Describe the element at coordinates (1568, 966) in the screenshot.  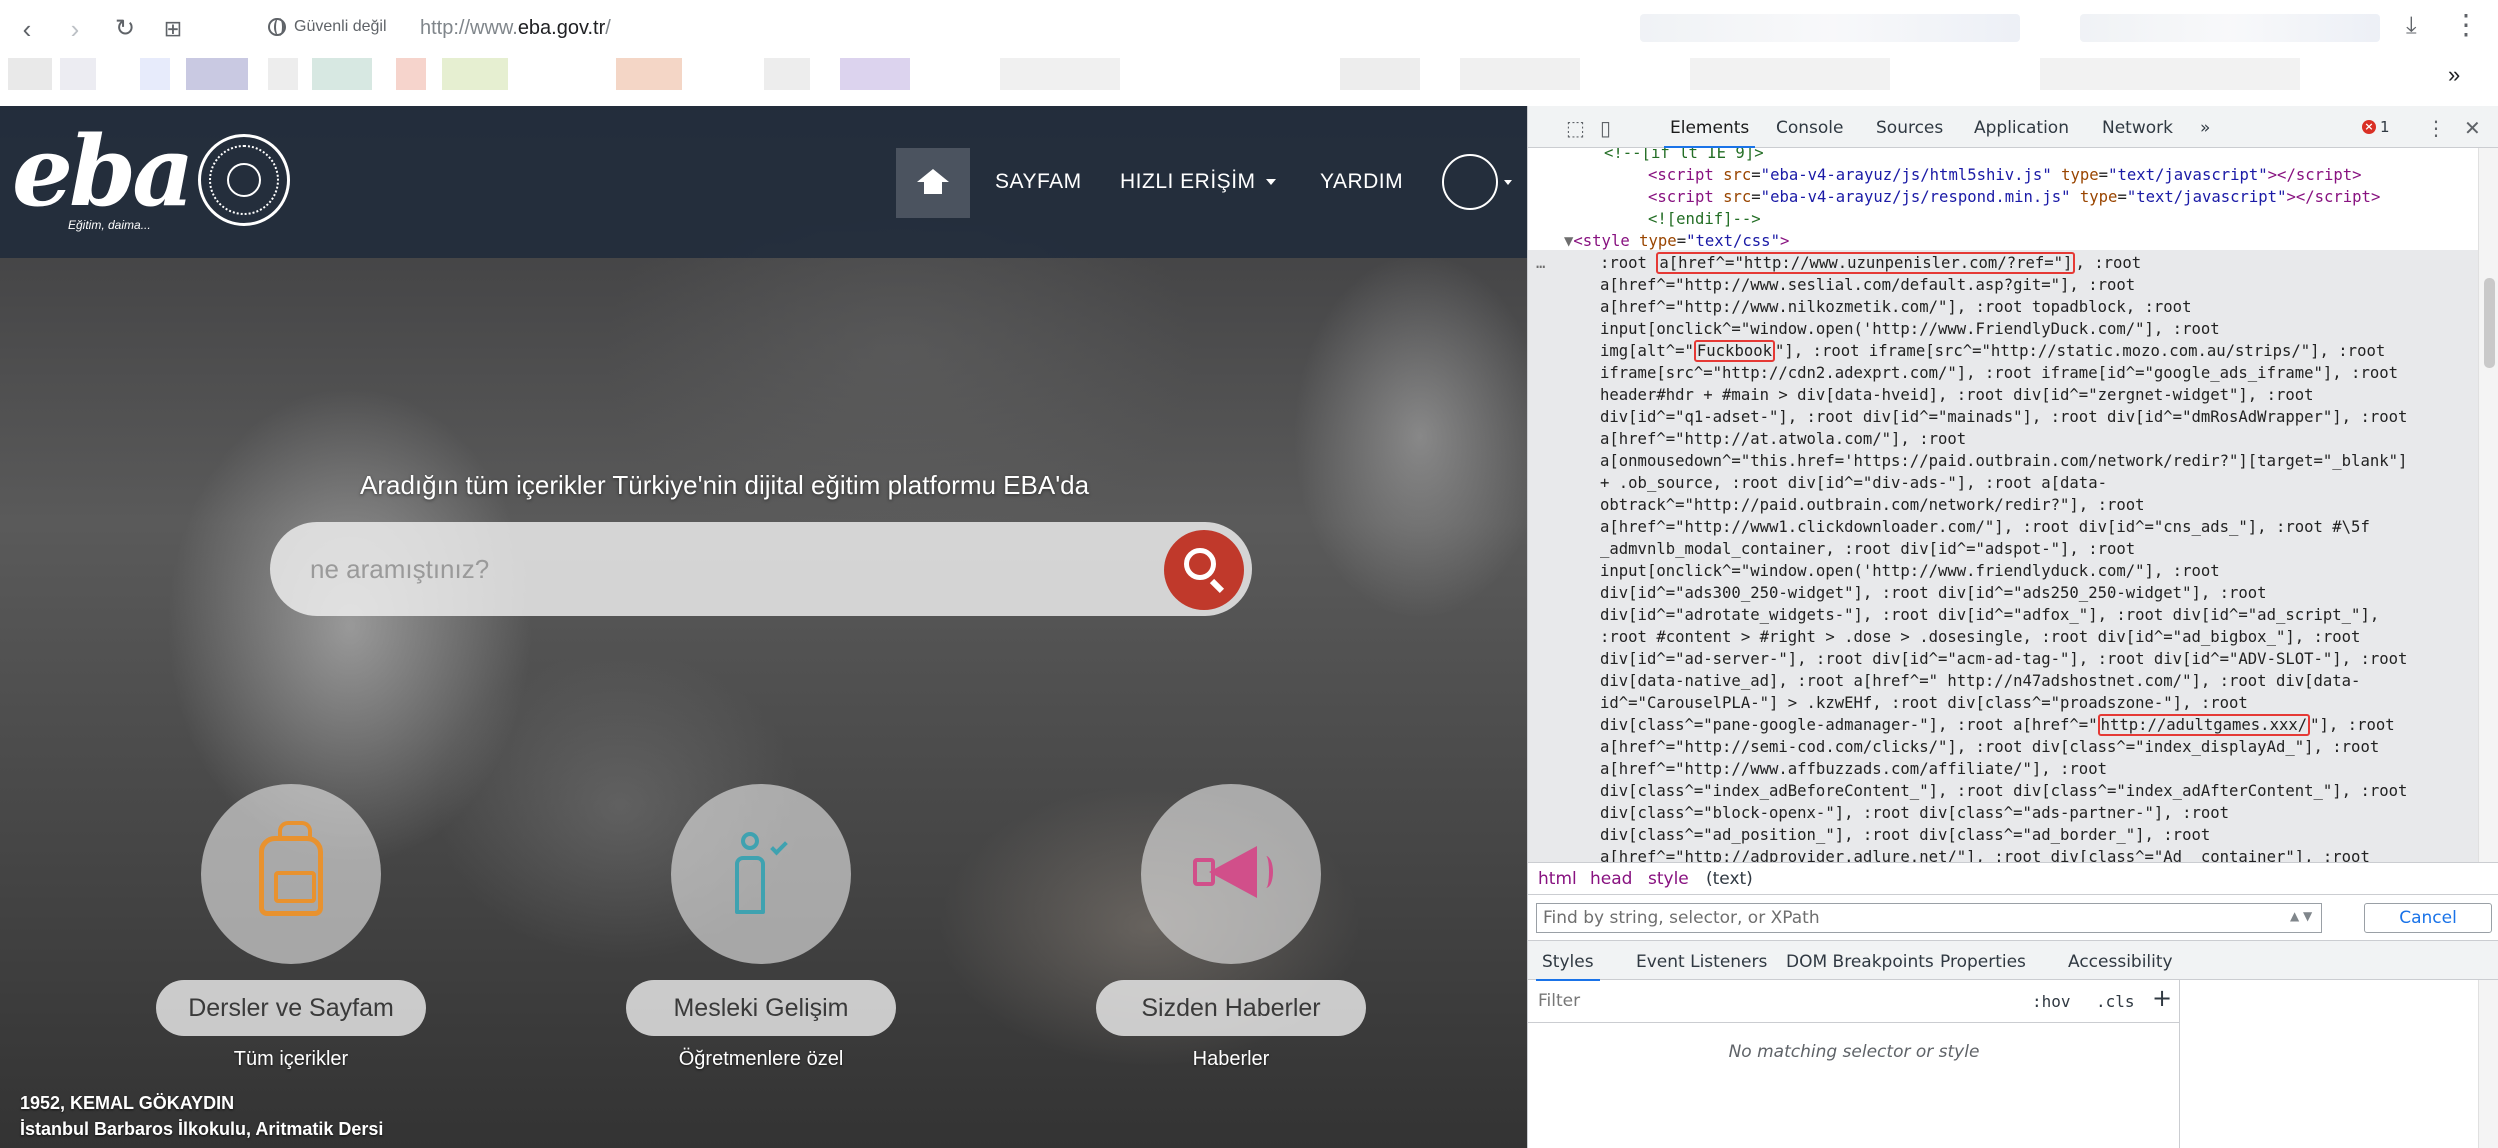
I see `tab-styles: Styles` at that location.